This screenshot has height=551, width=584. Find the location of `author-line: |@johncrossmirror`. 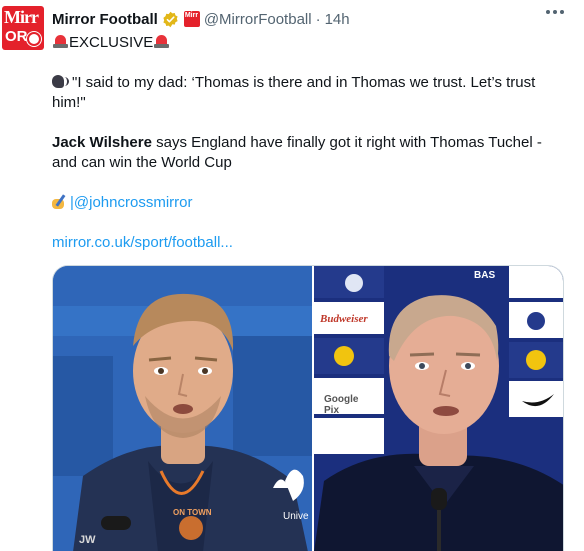

author-line: |@johncrossmirror is located at coordinates (122, 203).